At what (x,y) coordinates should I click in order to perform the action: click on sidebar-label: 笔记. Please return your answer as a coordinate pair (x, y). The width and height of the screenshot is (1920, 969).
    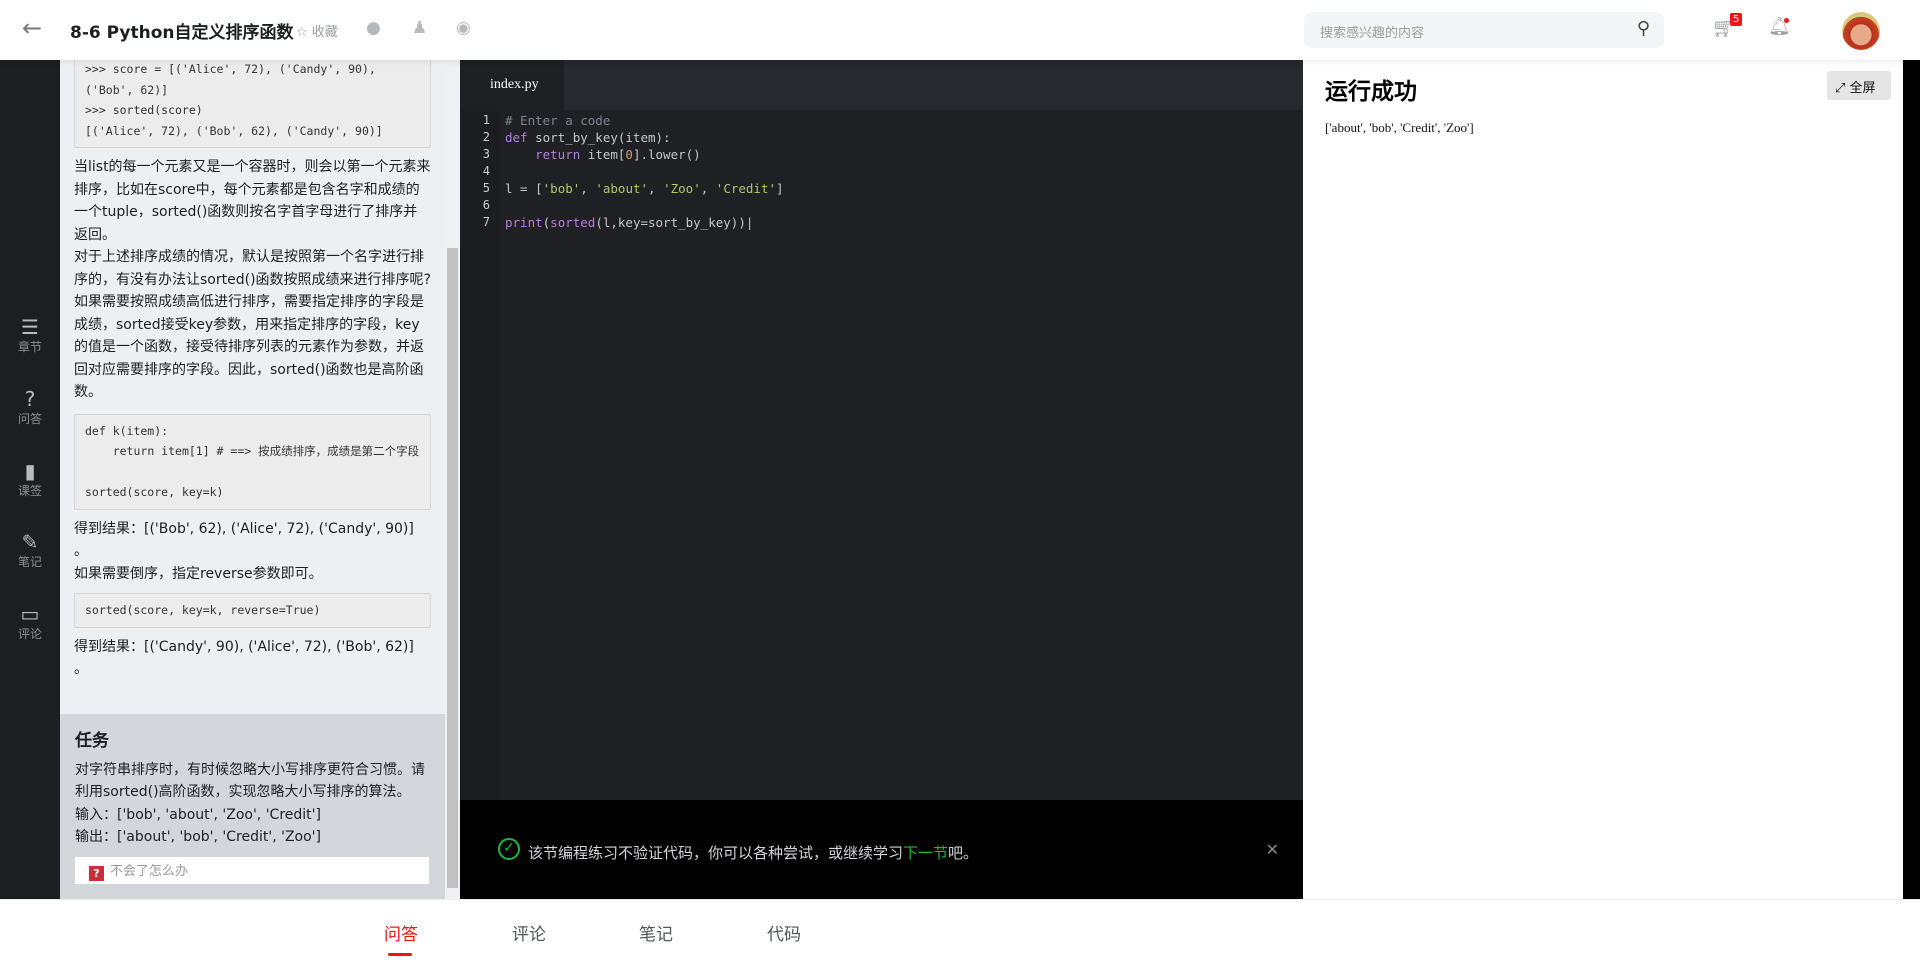
    Looking at the image, I should click on (29, 562).